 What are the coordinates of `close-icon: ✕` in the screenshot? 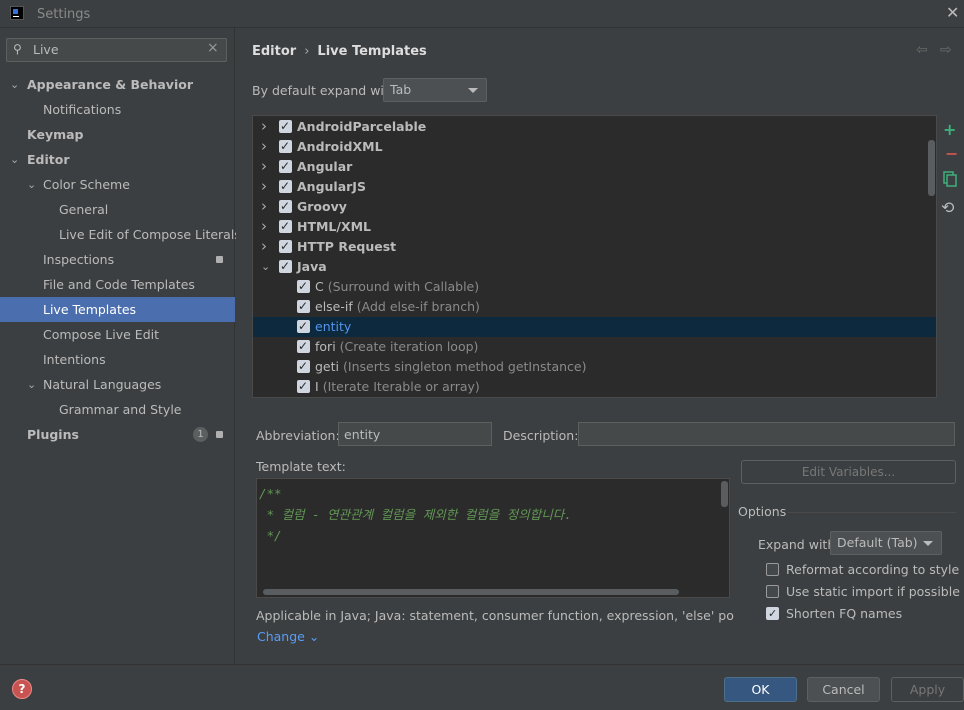 It's located at (952, 12).